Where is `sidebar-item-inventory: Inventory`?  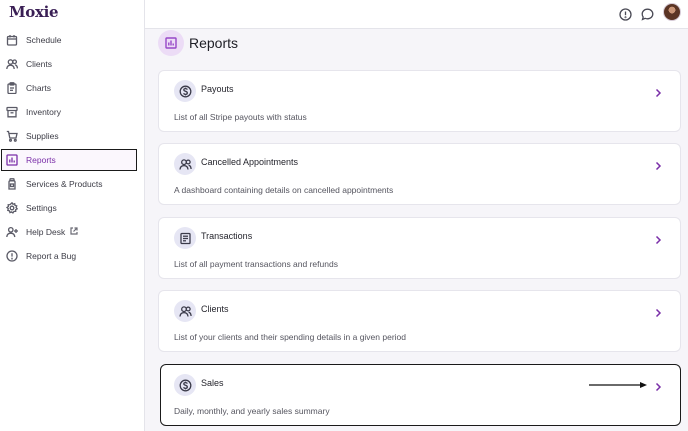
sidebar-item-inventory: Inventory is located at coordinates (69, 112).